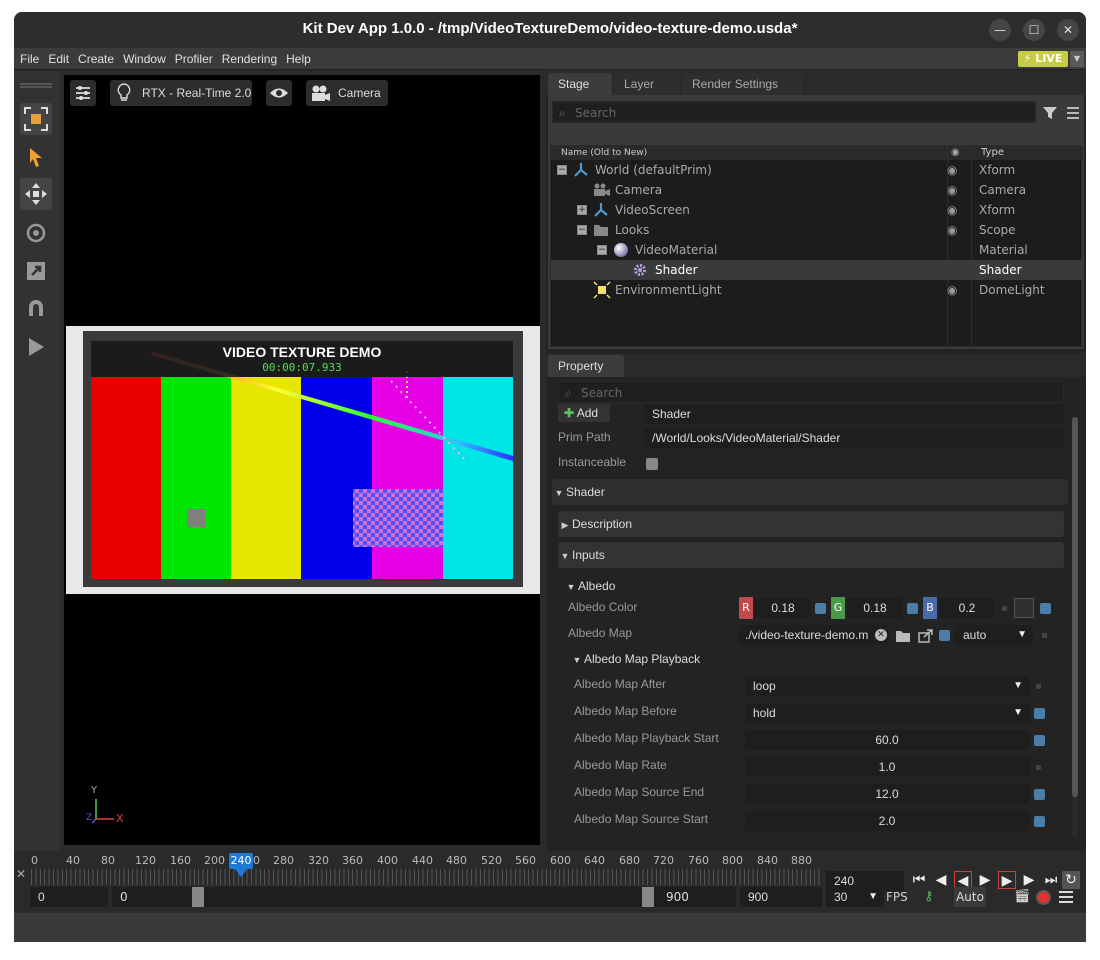  What do you see at coordinates (1077, 59) in the screenshot?
I see `live-dropdown-icon: ▼` at bounding box center [1077, 59].